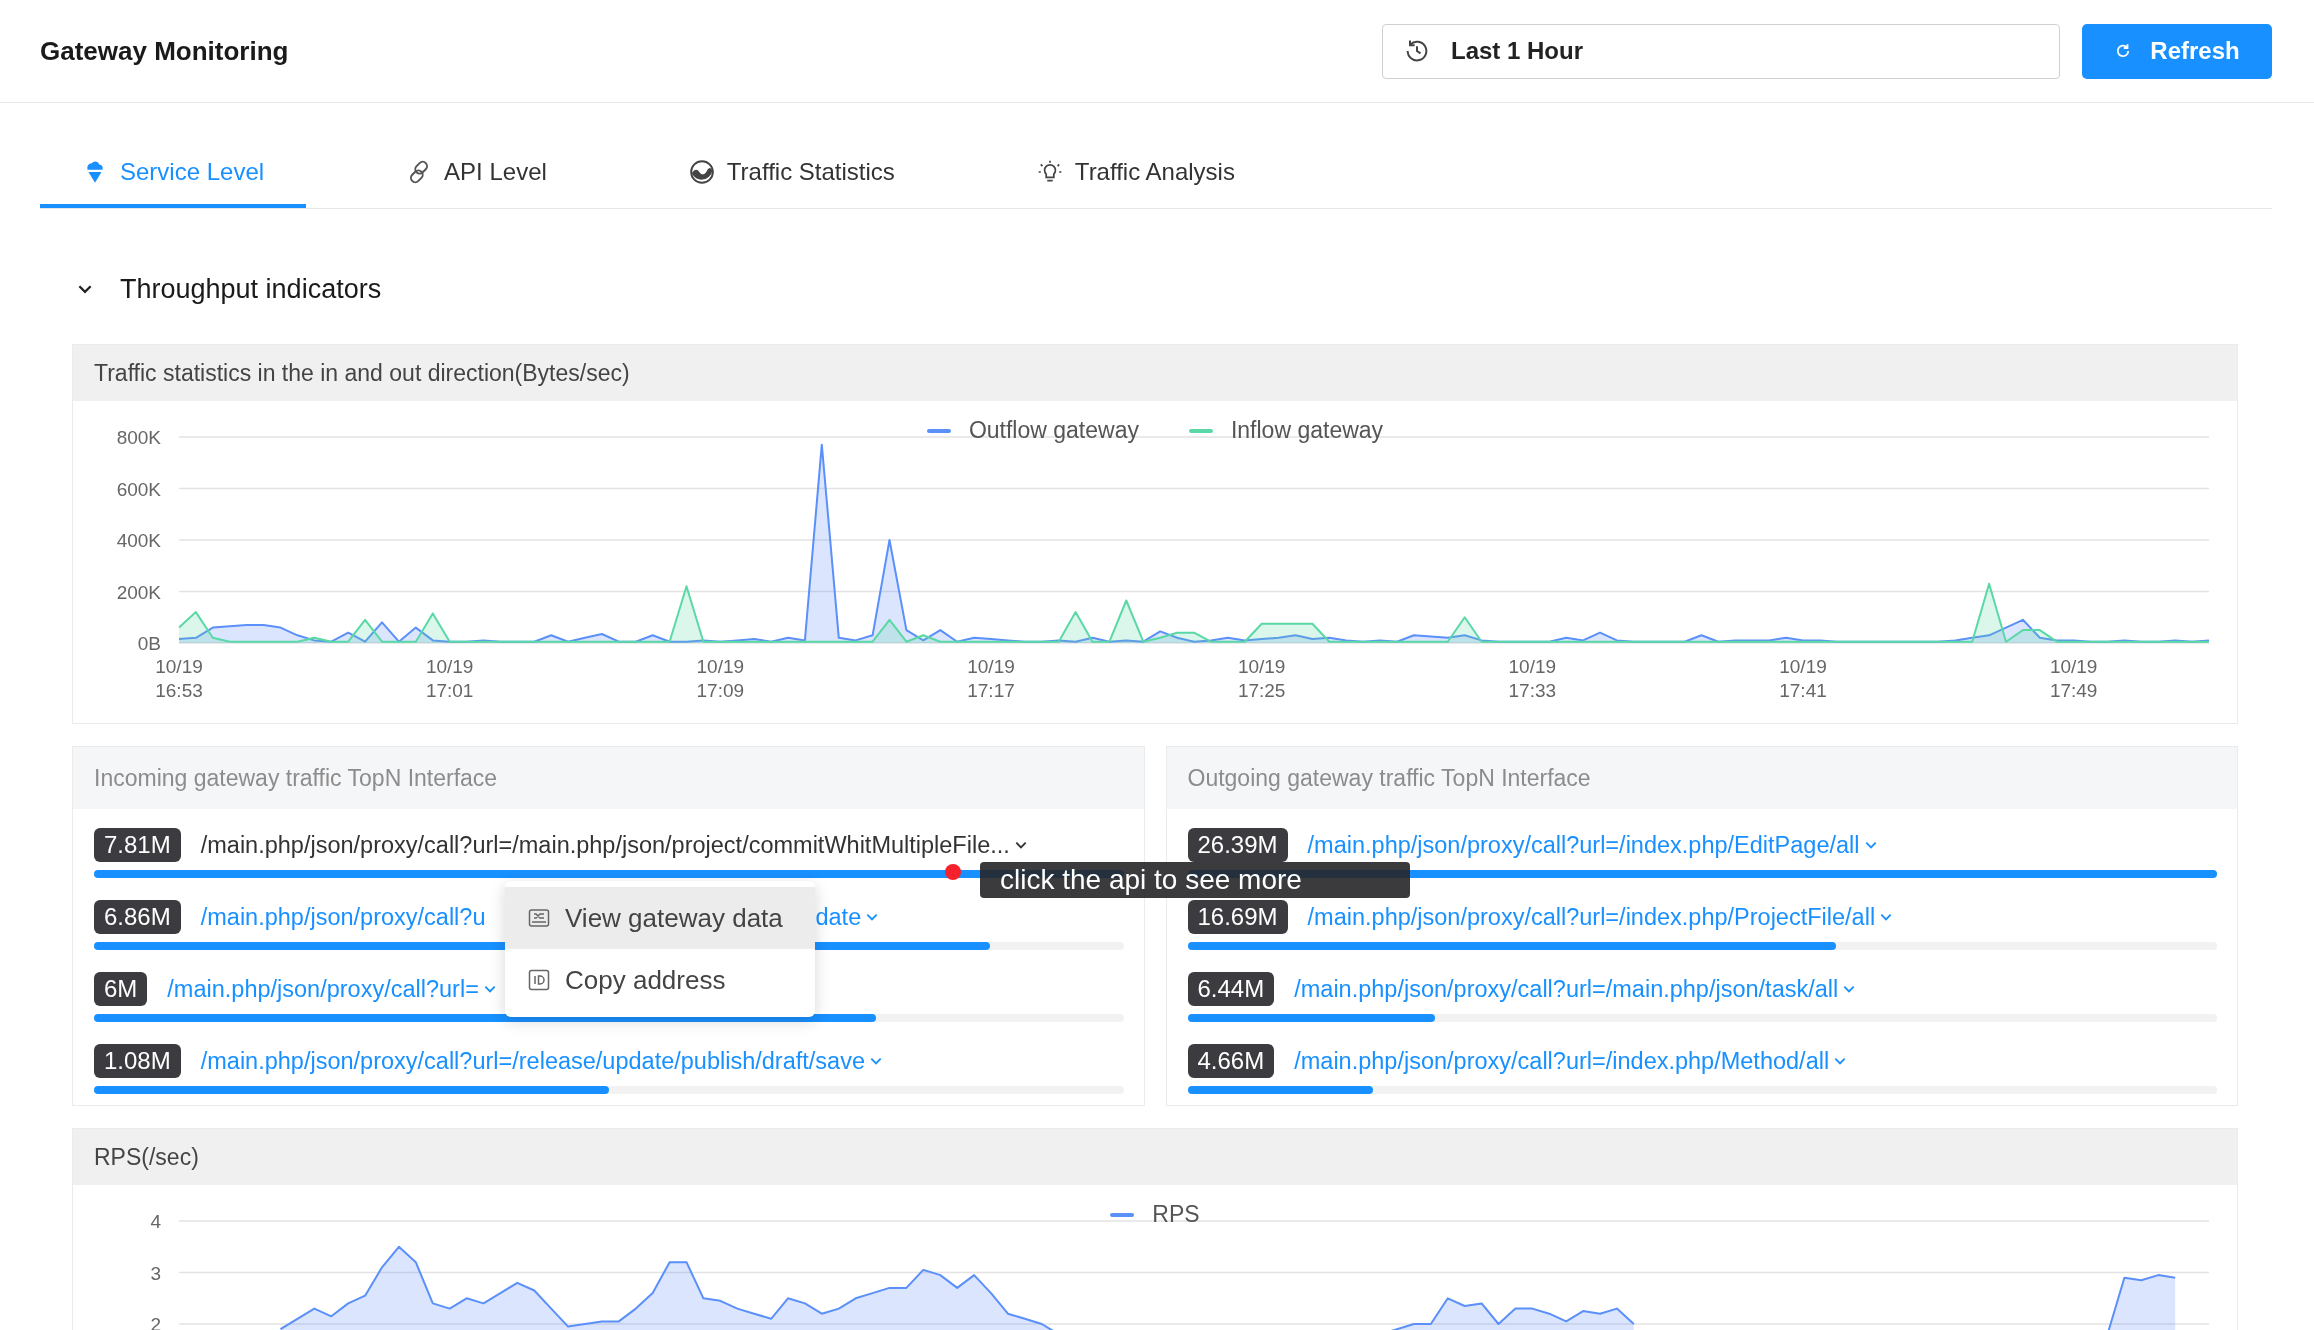 The image size is (2314, 1330). What do you see at coordinates (137, 845) in the screenshot?
I see `value-badge: 7.81M` at bounding box center [137, 845].